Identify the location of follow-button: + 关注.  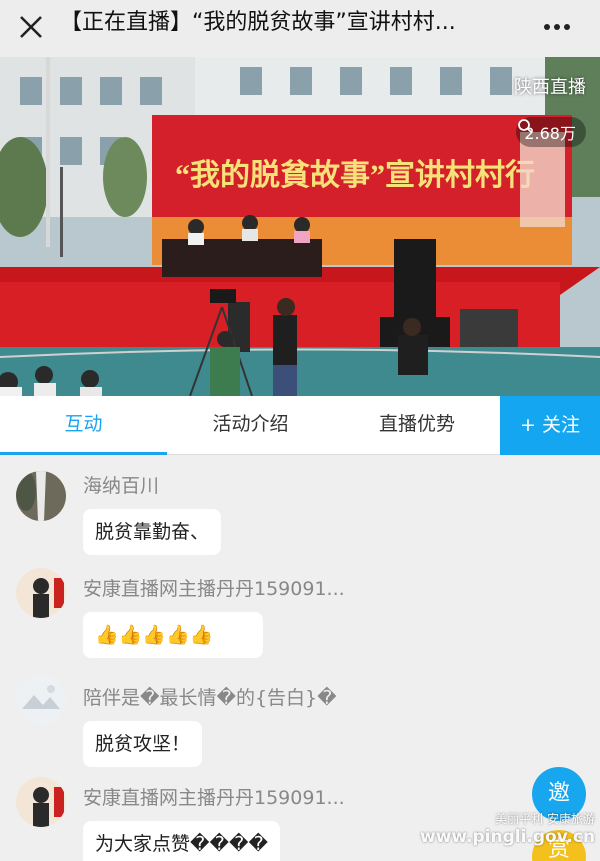
(550, 425).